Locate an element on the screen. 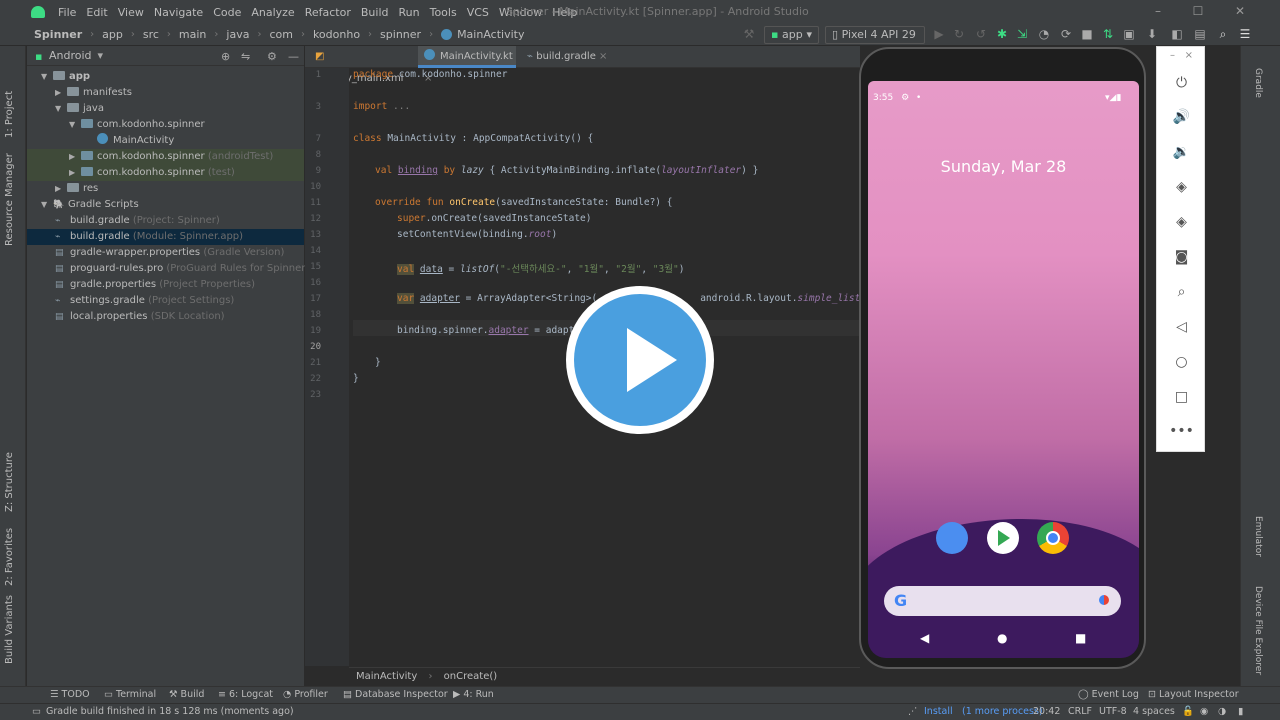 This screenshot has width=1280, height=720. tab-build-gradle: ⌁ build.gradle × is located at coordinates (569, 57).